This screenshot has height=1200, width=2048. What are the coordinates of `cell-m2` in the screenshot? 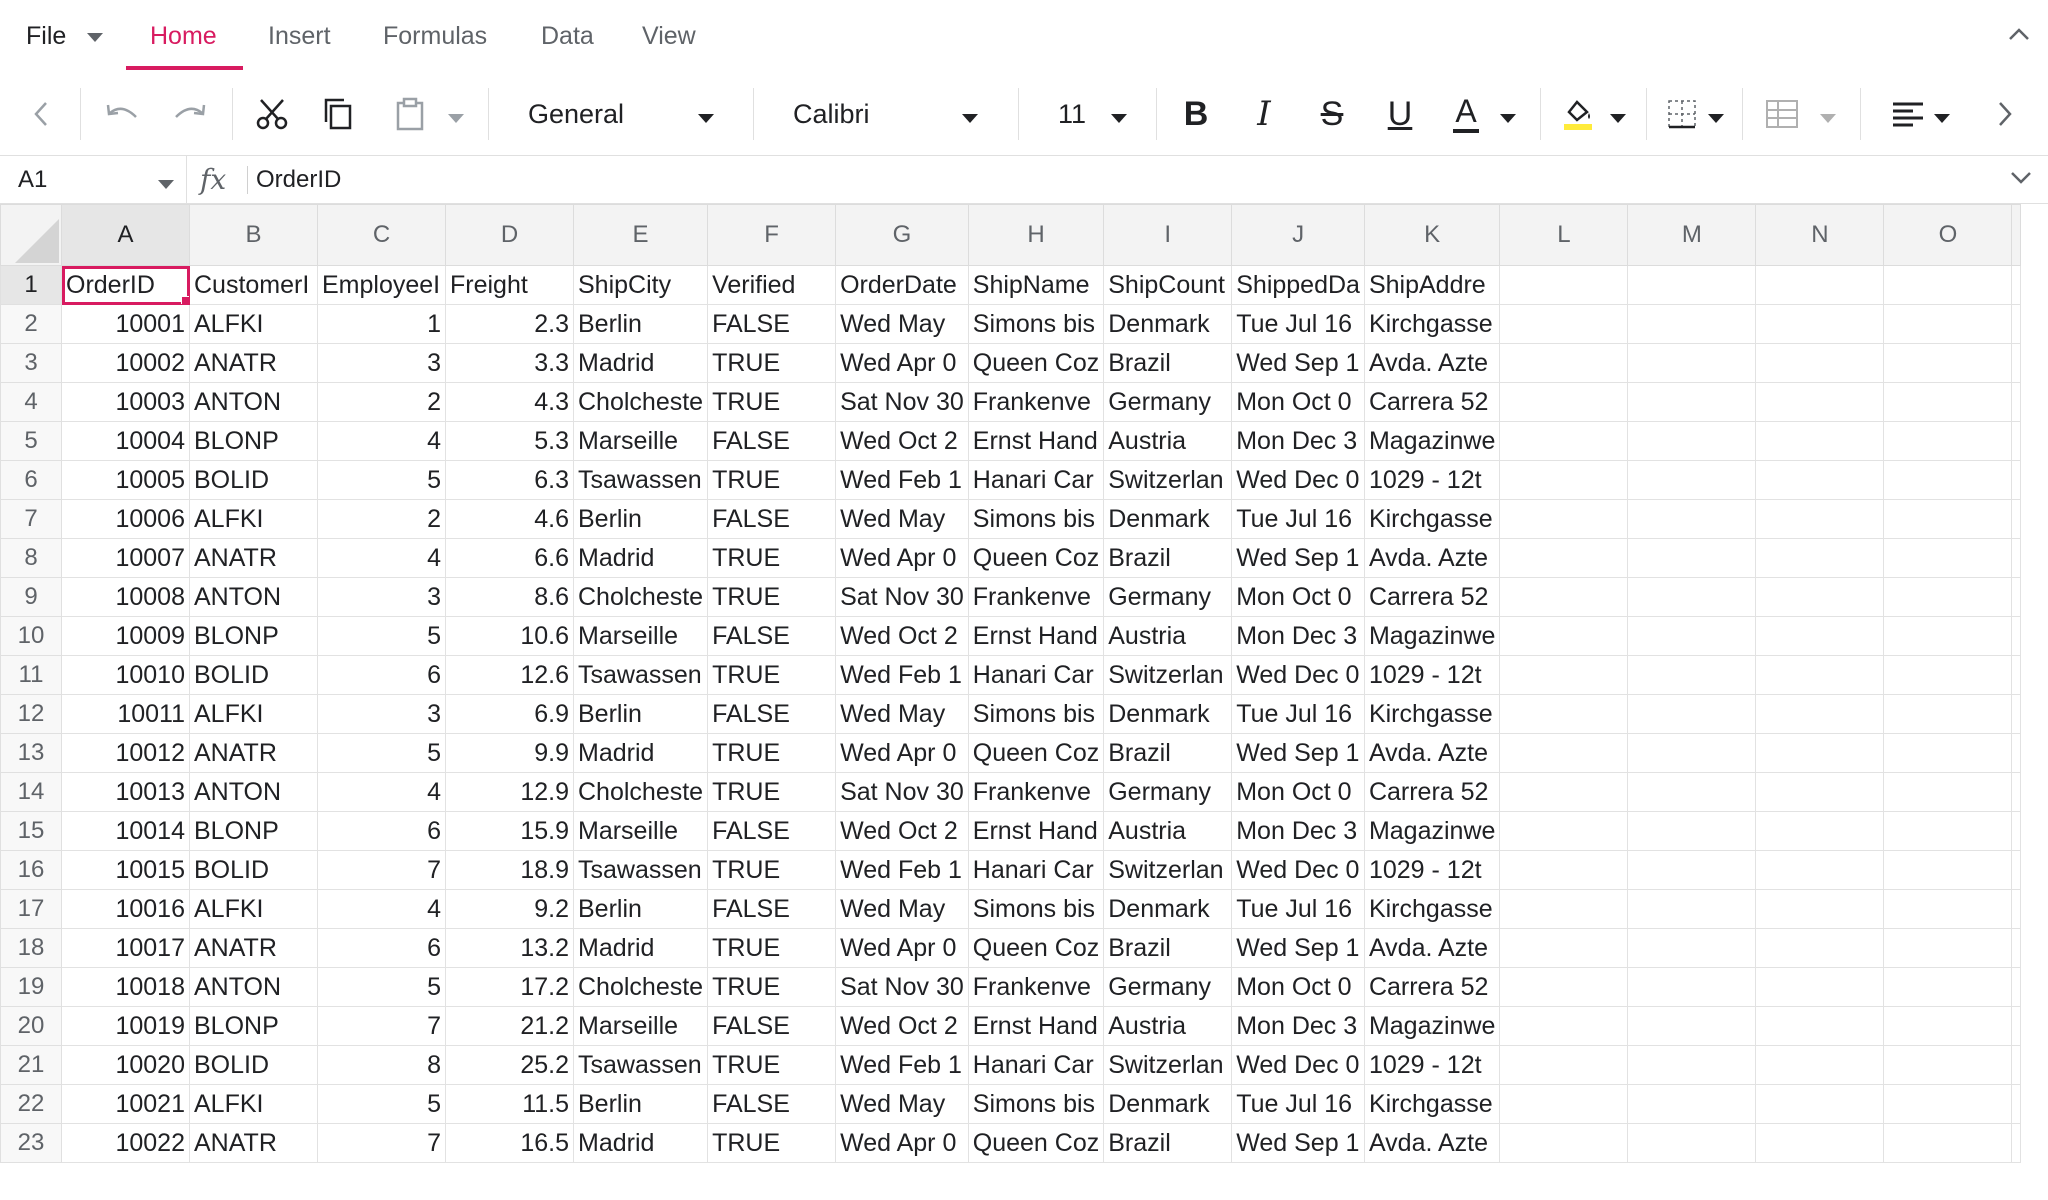 It's located at (1692, 324).